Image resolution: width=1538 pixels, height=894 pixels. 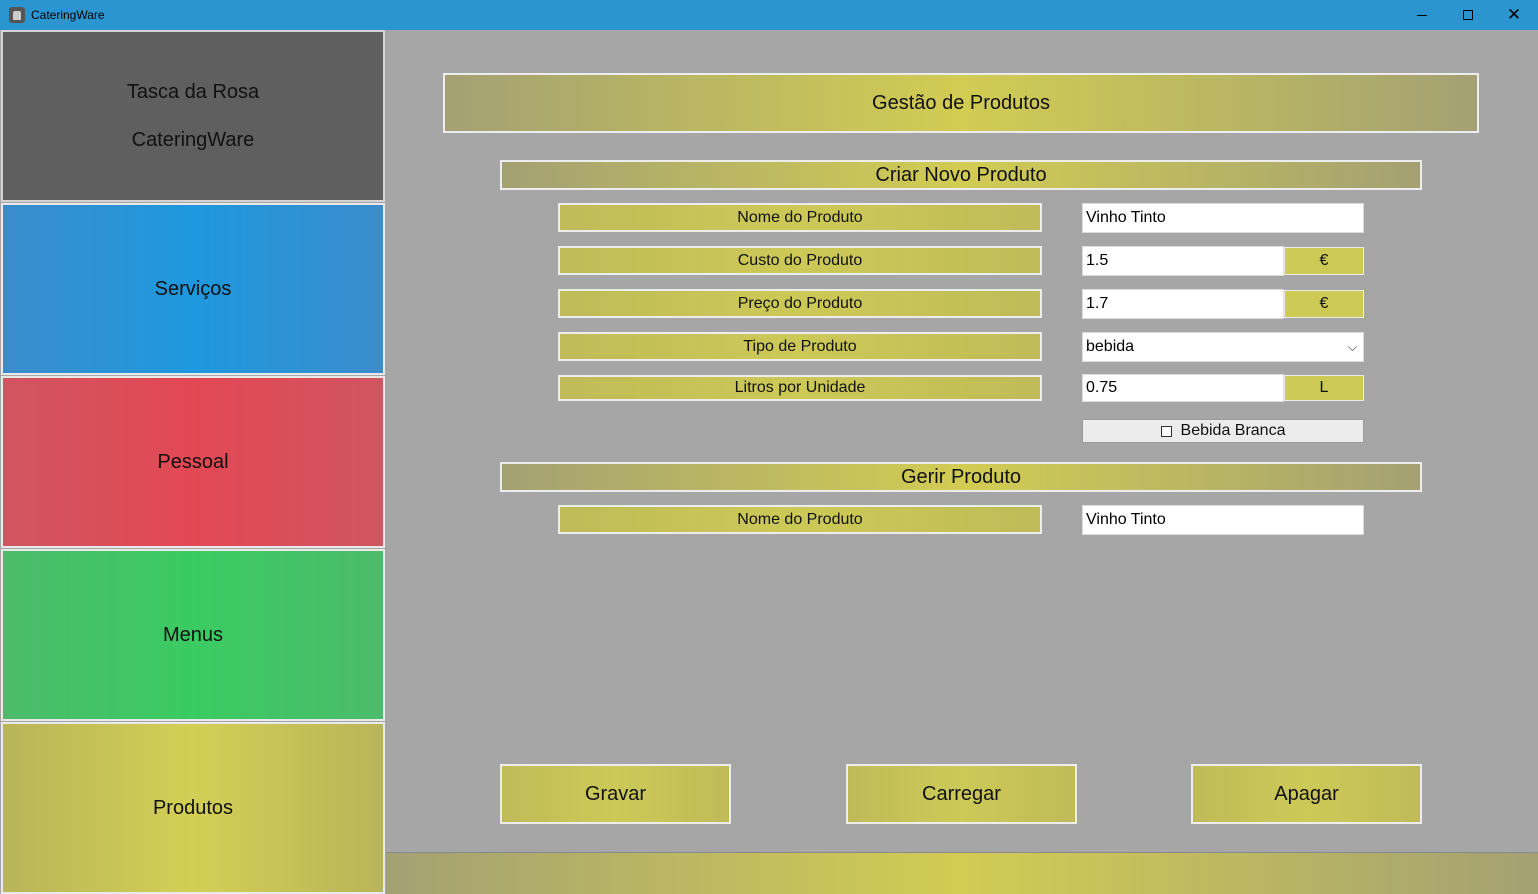 I want to click on price-unit-label: €, so click(x=1324, y=304).